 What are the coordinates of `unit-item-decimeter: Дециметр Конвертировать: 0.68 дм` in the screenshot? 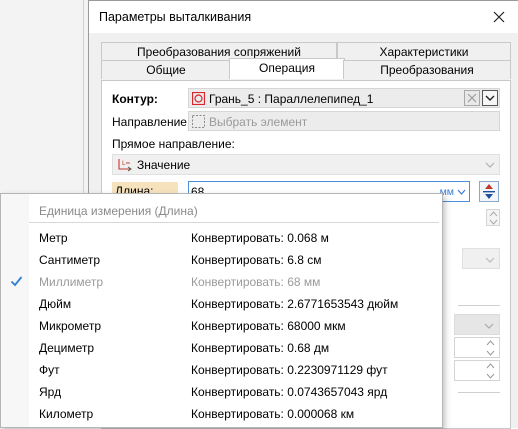 It's located at (221, 348).